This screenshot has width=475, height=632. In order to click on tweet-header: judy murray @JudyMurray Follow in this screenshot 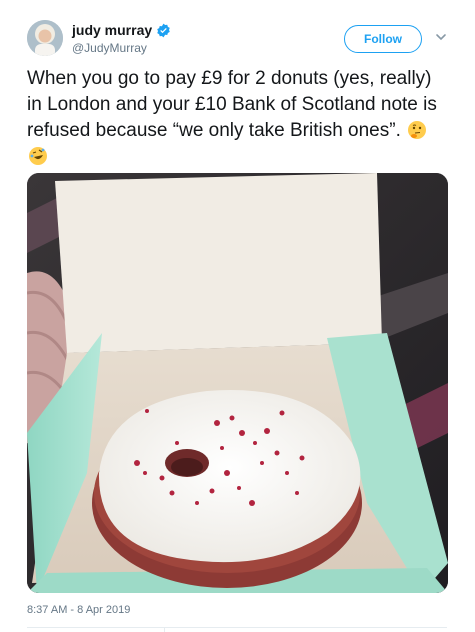, I will do `click(242, 40)`.